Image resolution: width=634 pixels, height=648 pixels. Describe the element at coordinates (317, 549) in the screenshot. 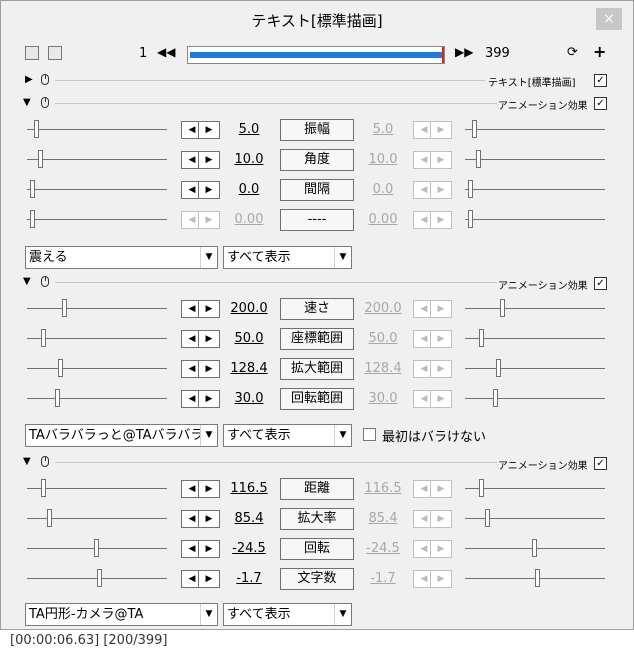

I see `param-name-button: 回転` at that location.